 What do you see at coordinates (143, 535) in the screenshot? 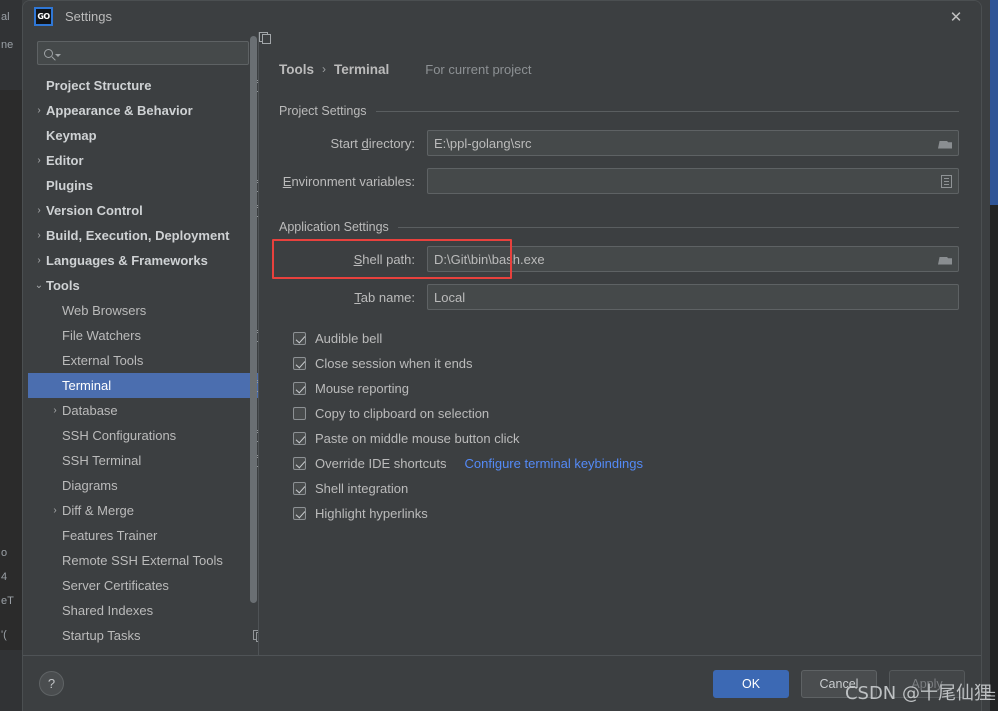
I see `sidebar-item-features-trainer: ›Features Trainer` at bounding box center [143, 535].